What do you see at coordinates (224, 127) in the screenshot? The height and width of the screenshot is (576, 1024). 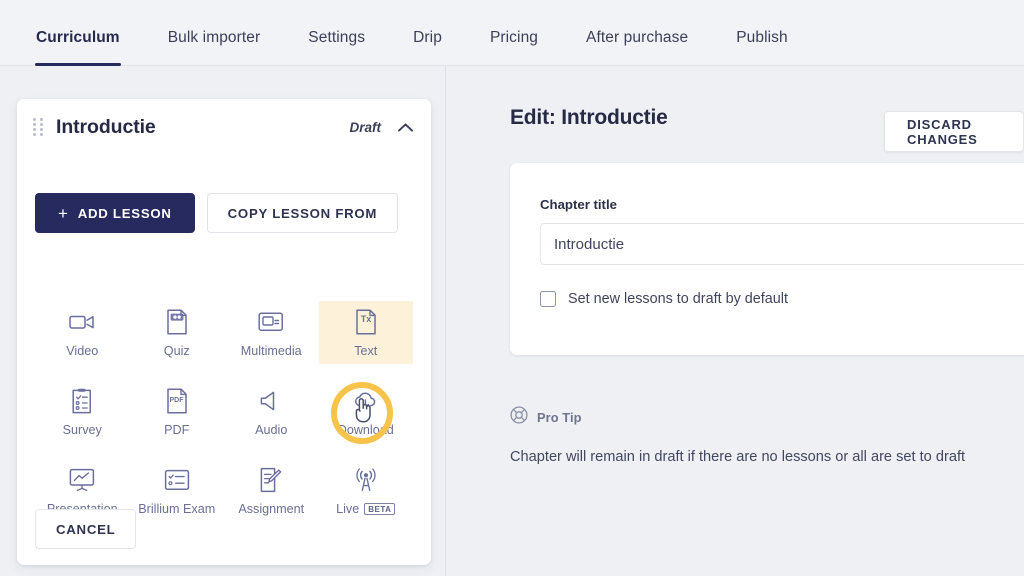 I see `chapter-header: Introductie Draft` at bounding box center [224, 127].